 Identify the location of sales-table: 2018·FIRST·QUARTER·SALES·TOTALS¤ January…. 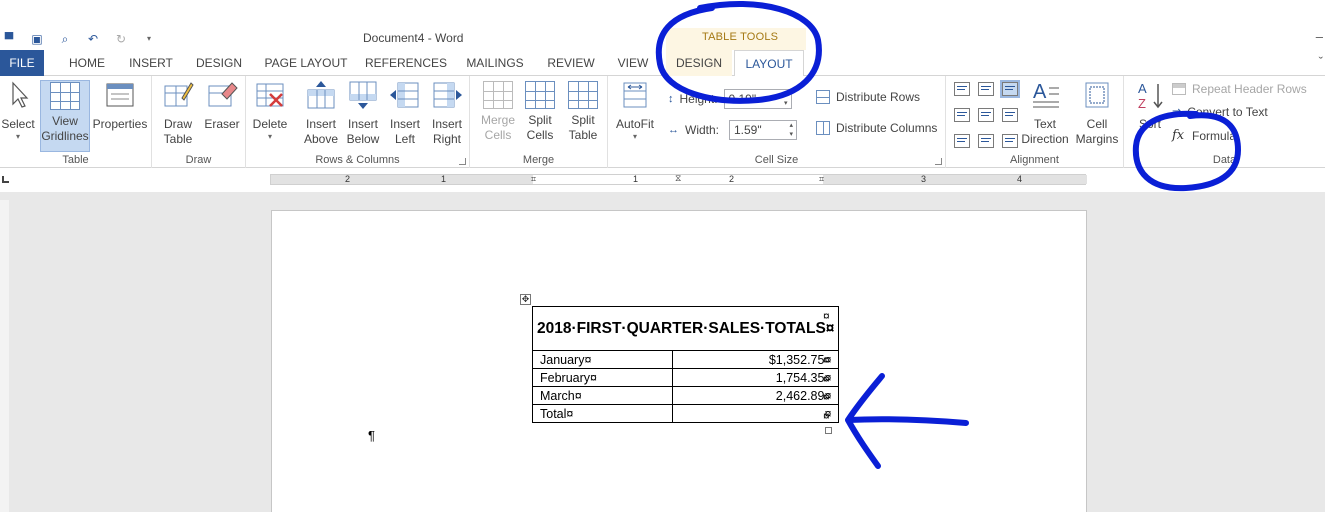
(685, 364).